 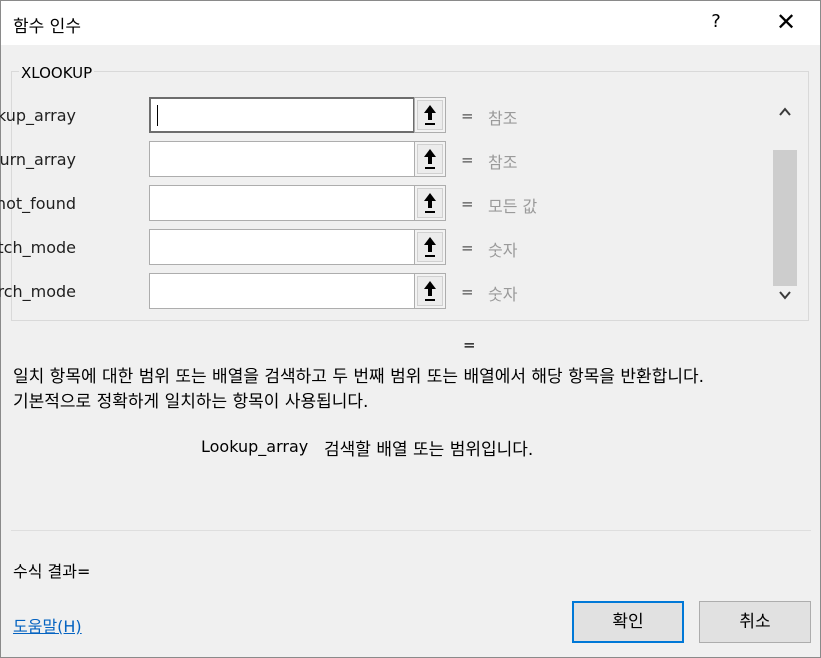 I want to click on arguments-scrollbar, so click(x=785, y=204).